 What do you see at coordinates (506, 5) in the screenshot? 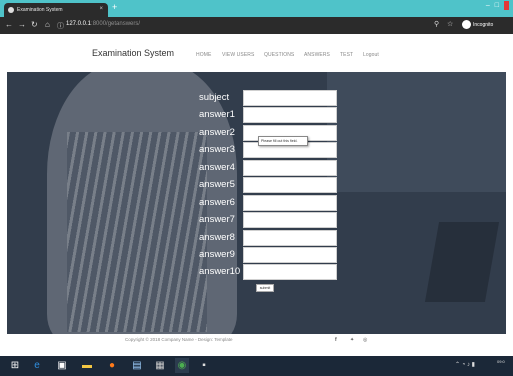
I see `close-window-button` at bounding box center [506, 5].